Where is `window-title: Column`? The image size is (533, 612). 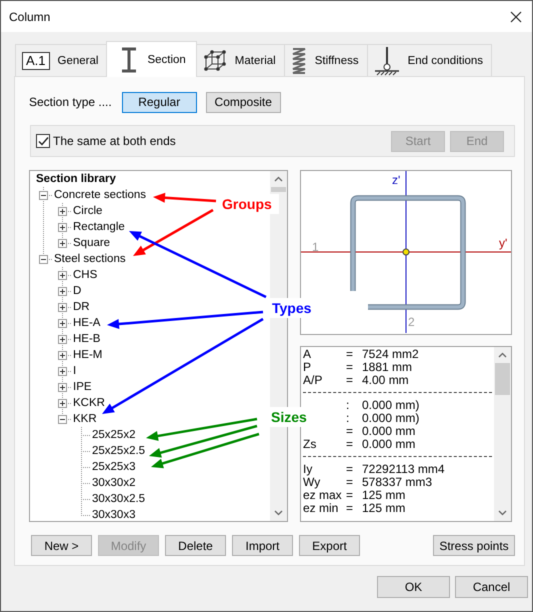 window-title: Column is located at coordinates (29, 17).